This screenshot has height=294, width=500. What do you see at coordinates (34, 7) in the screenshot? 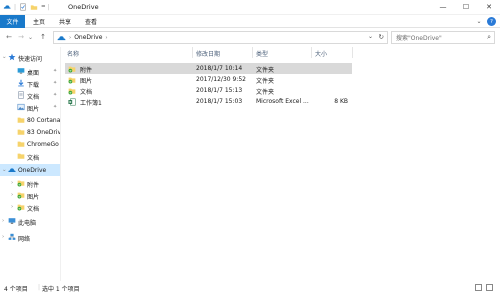
I see `new-folder-icon` at bounding box center [34, 7].